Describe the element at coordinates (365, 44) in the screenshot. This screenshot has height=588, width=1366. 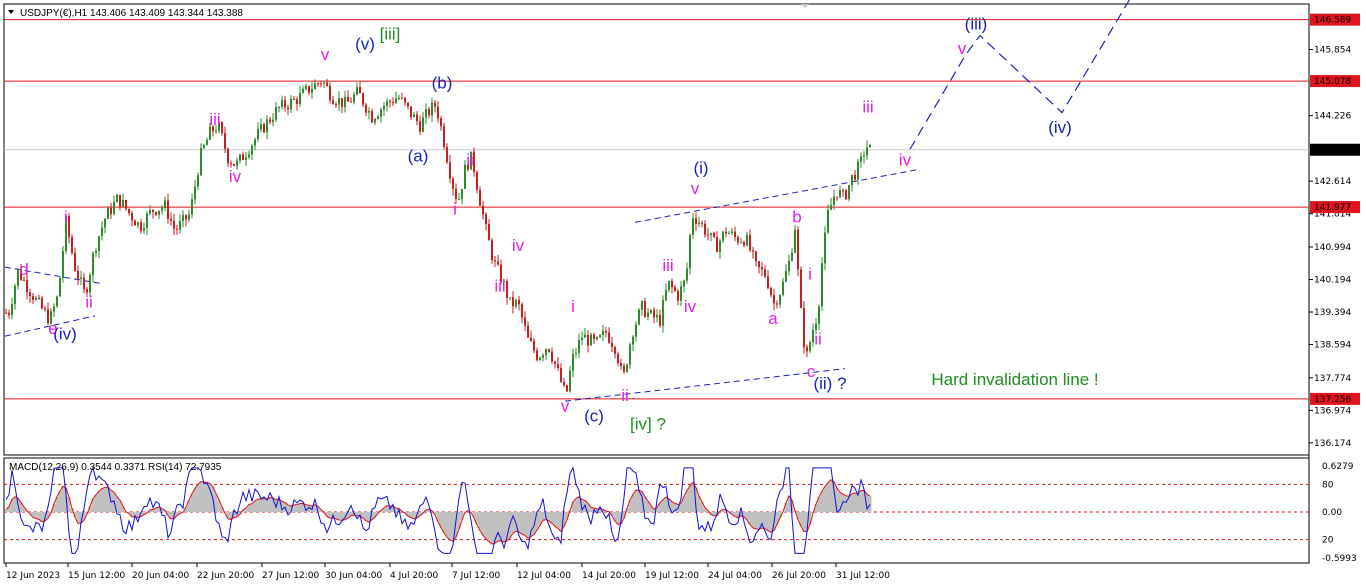
I see `wave-label: (v)` at that location.